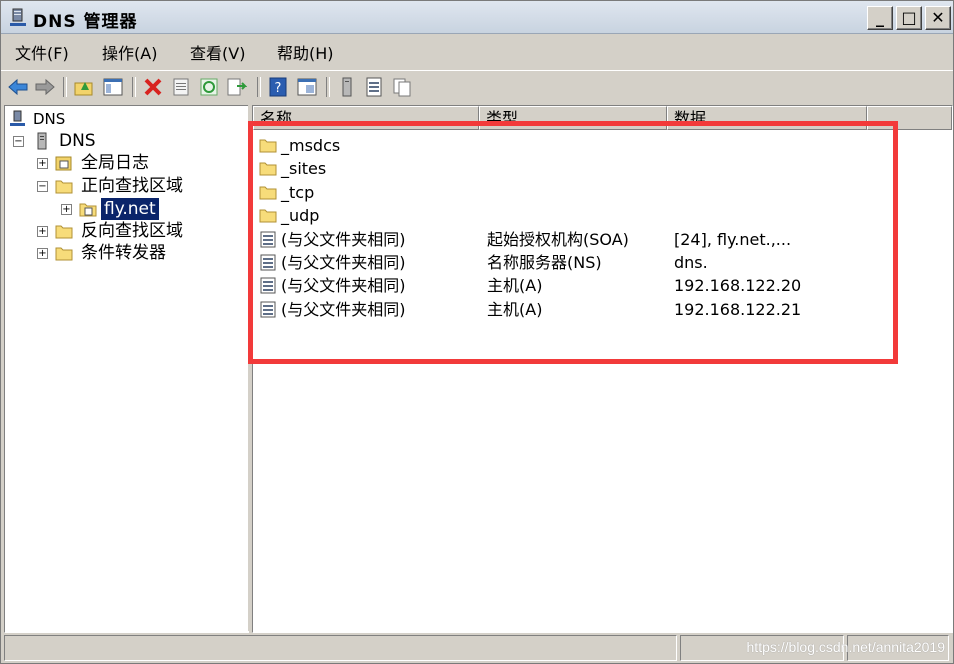 The image size is (954, 664). I want to click on menu-action: 操作(A), so click(129, 52).